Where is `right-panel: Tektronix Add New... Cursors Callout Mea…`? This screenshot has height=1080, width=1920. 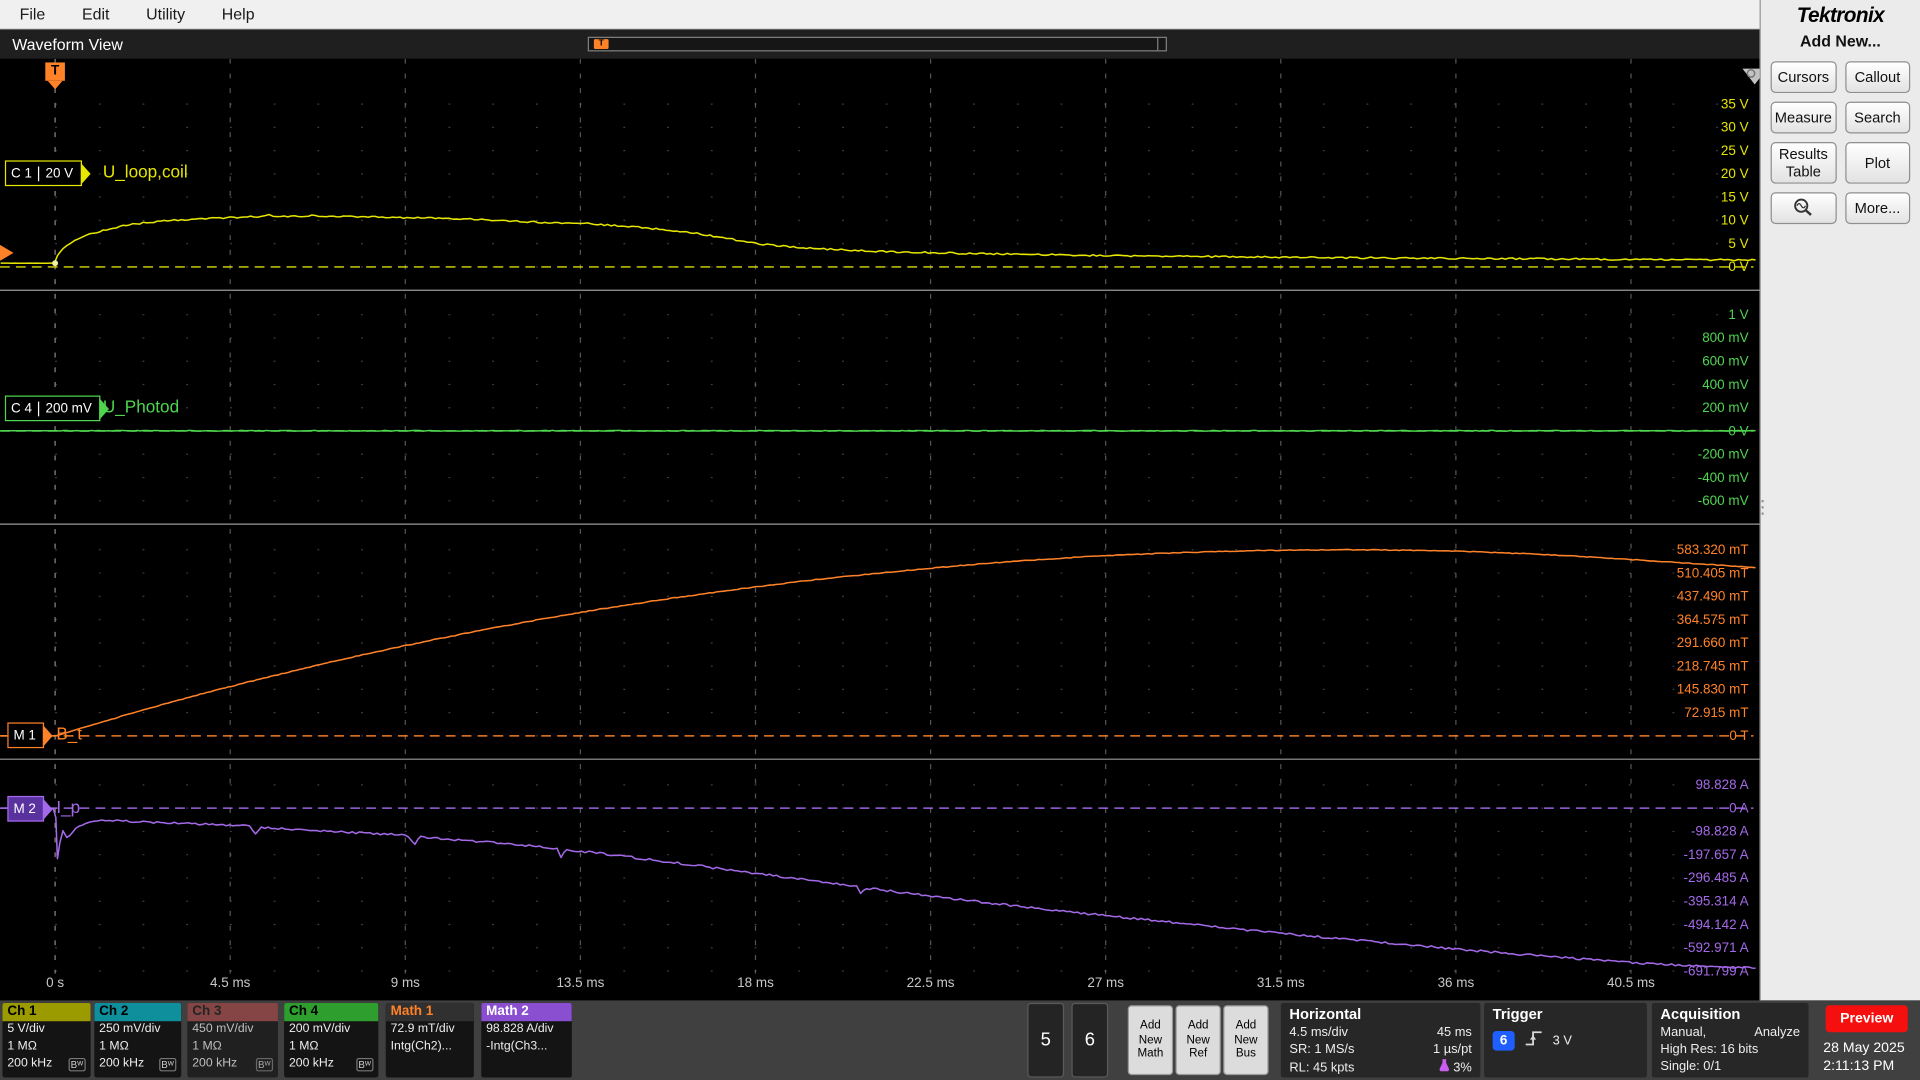 right-panel: Tektronix Add New... Cursors Callout Mea… is located at coordinates (1836, 500).